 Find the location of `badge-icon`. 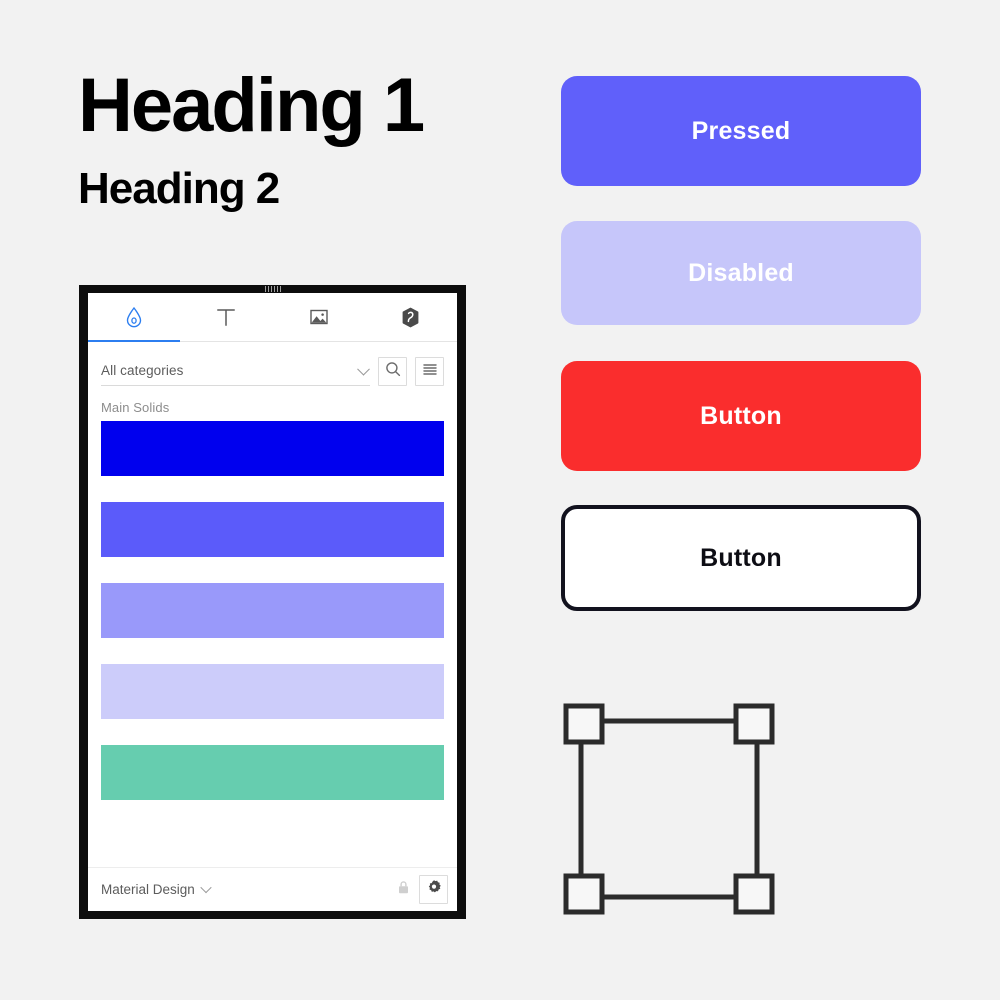

badge-icon is located at coordinates (410, 317).